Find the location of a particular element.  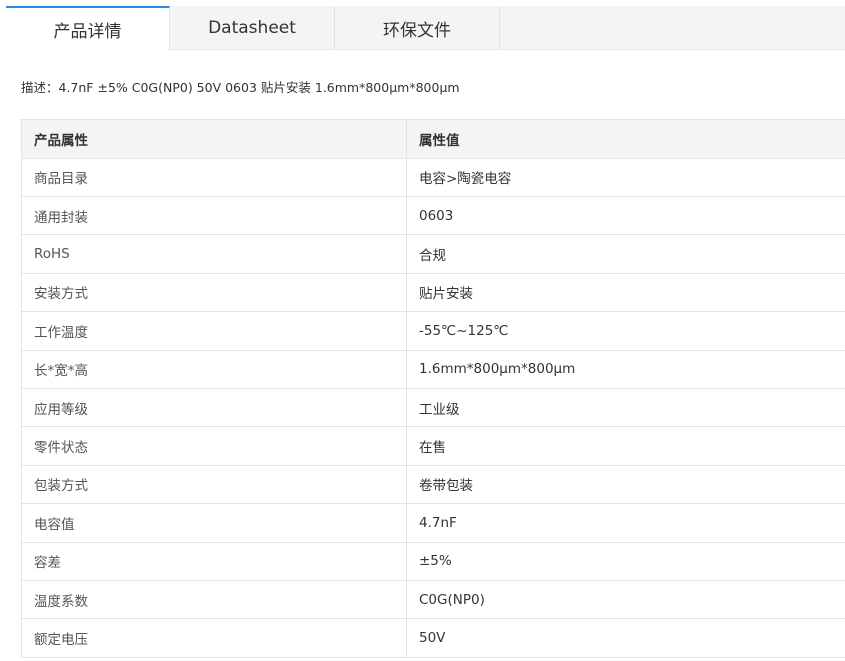

table-row: 工作温度 -55℃~125℃ is located at coordinates (433, 331).